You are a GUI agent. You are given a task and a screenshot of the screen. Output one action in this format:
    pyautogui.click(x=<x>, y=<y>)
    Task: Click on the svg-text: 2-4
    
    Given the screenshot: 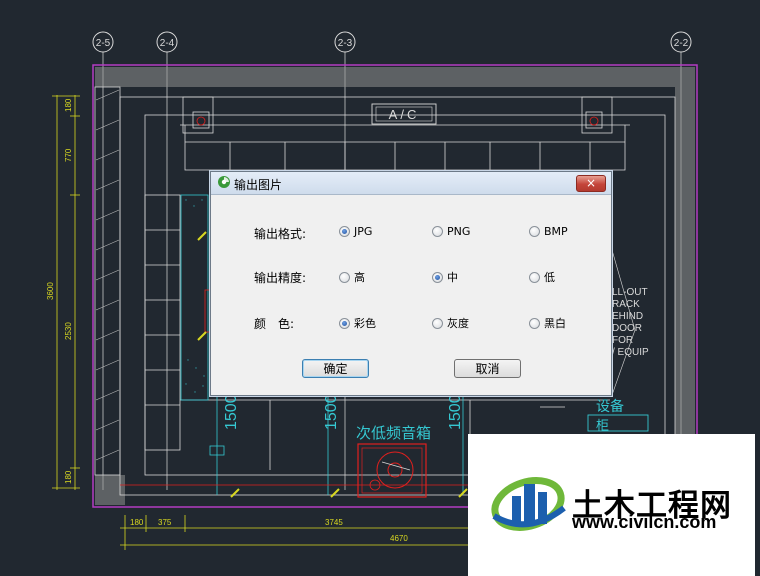 What is the action you would take?
    pyautogui.click(x=167, y=43)
    